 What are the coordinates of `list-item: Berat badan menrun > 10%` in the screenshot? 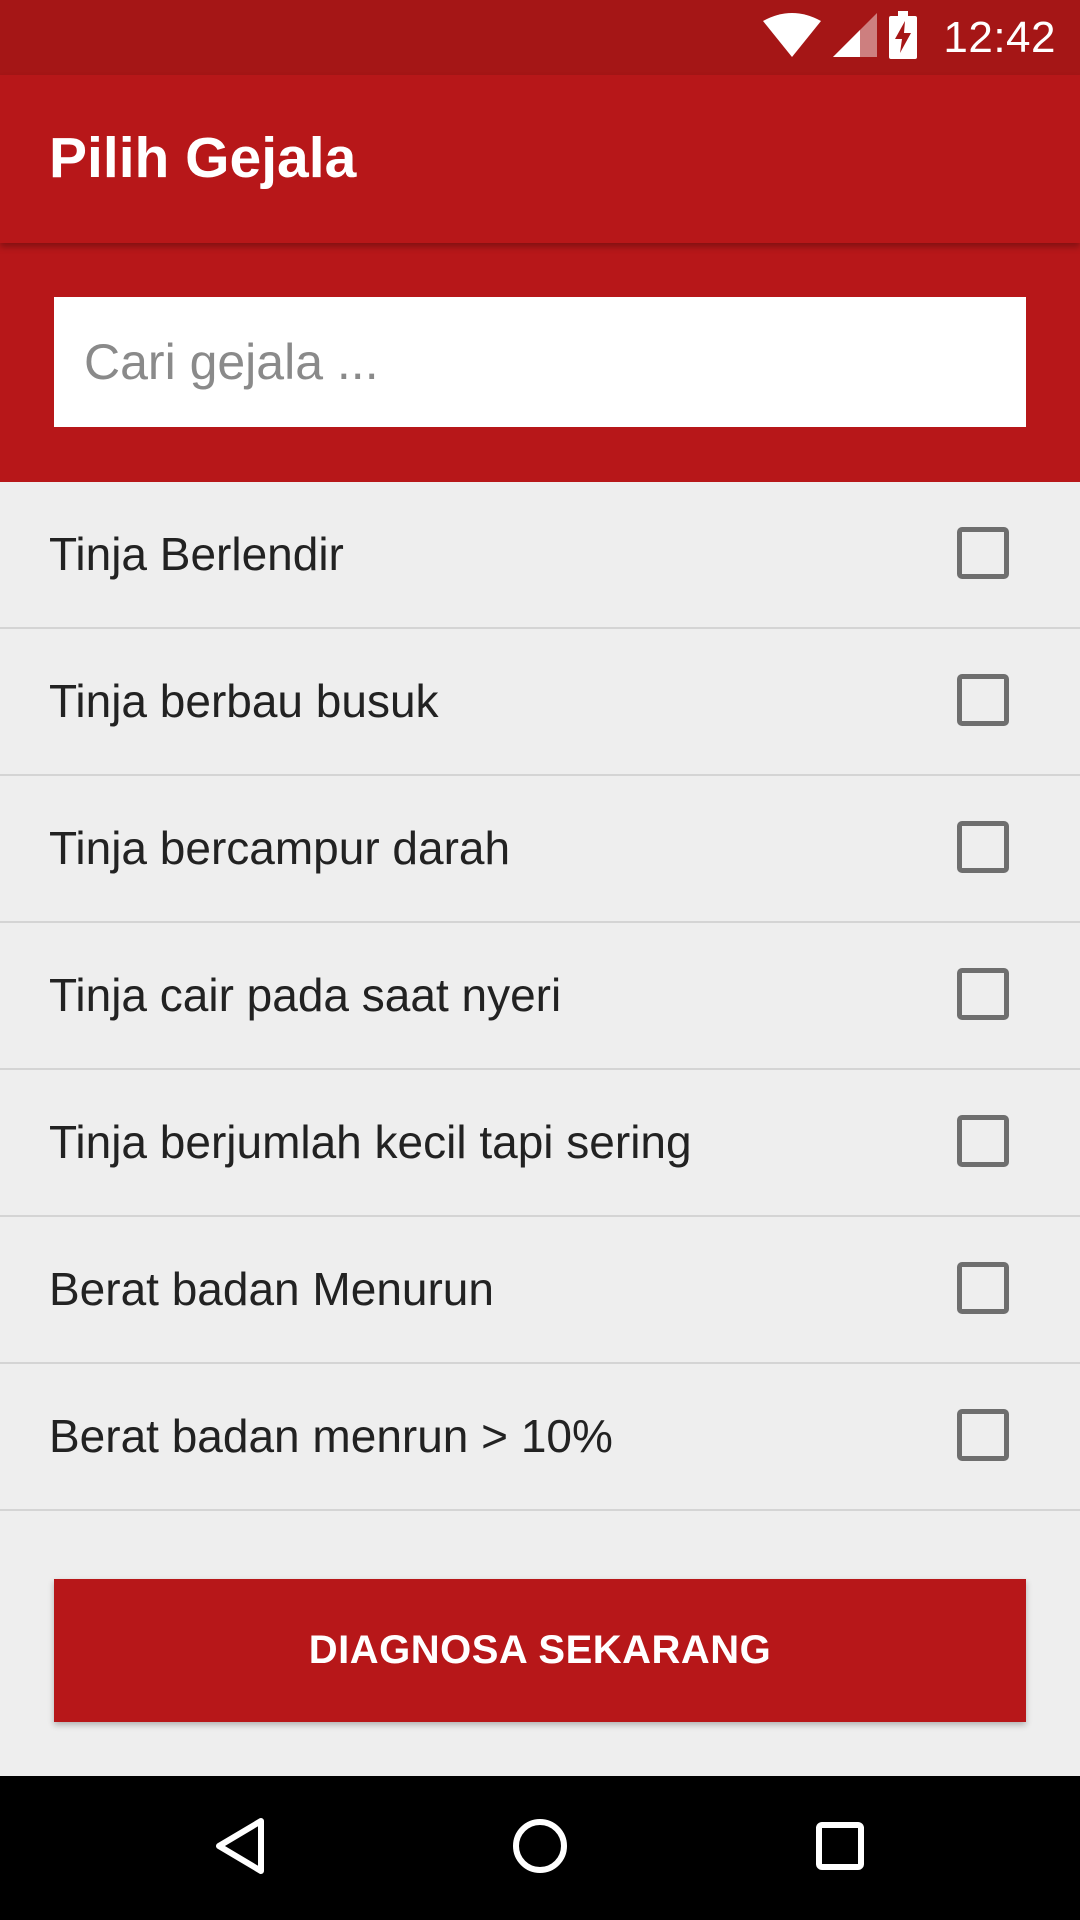 It's located at (540, 1437).